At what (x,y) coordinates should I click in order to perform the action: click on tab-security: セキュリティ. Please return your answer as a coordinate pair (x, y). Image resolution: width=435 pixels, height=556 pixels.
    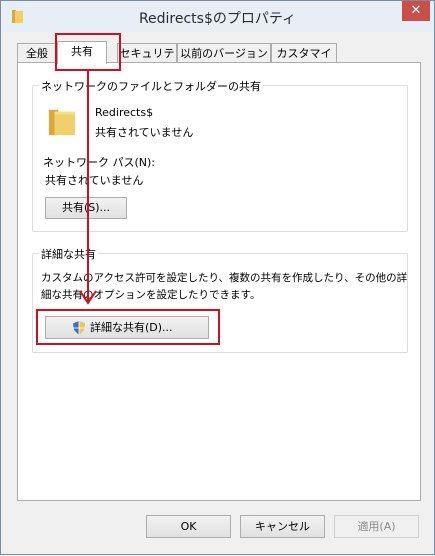
    Looking at the image, I should click on (147, 61).